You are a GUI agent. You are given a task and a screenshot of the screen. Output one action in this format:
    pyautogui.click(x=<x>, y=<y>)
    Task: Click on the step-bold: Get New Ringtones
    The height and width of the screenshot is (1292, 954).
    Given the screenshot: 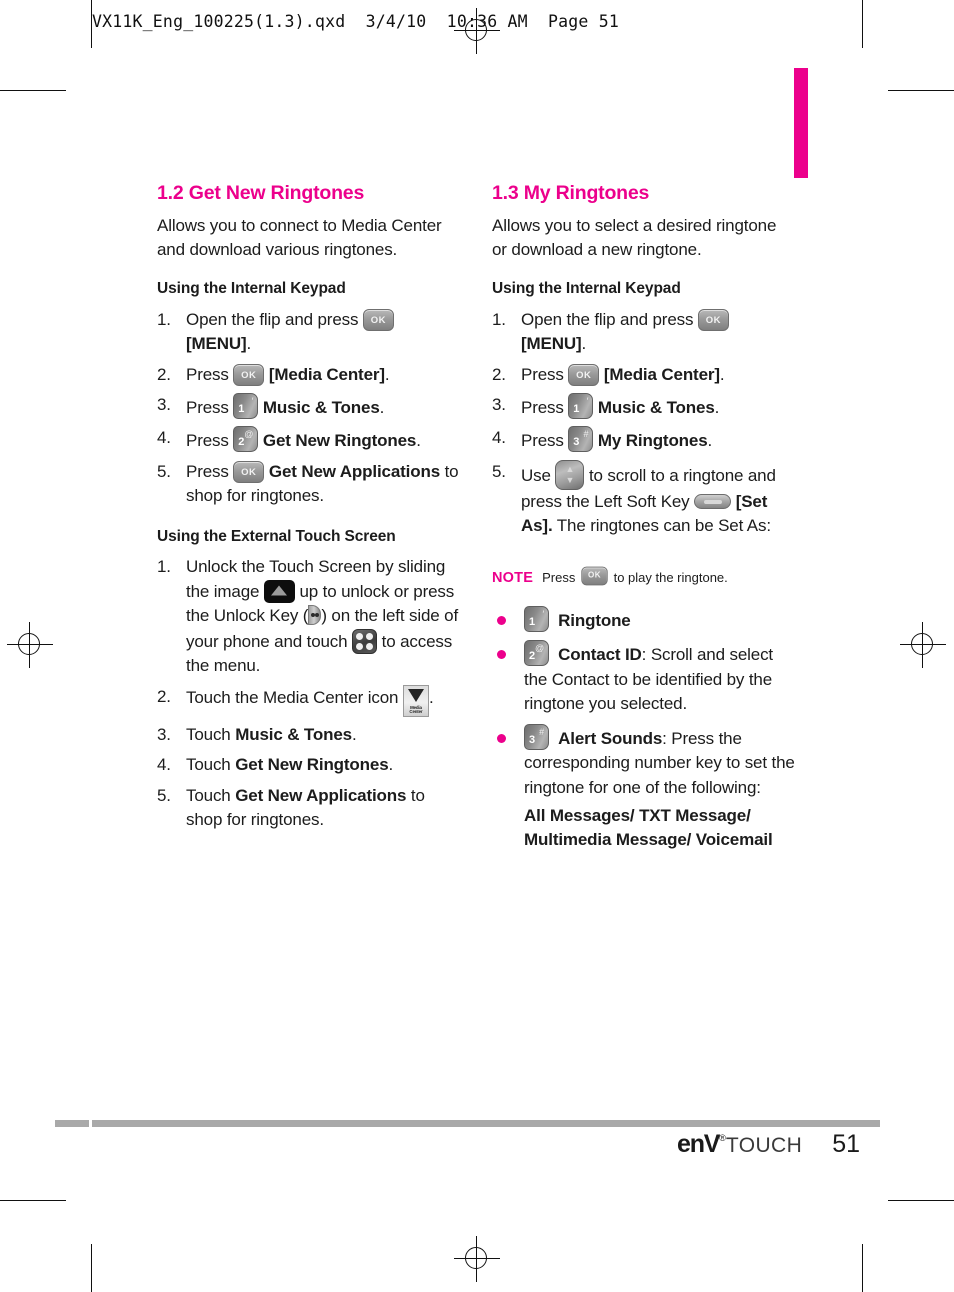 What is the action you would take?
    pyautogui.click(x=339, y=441)
    